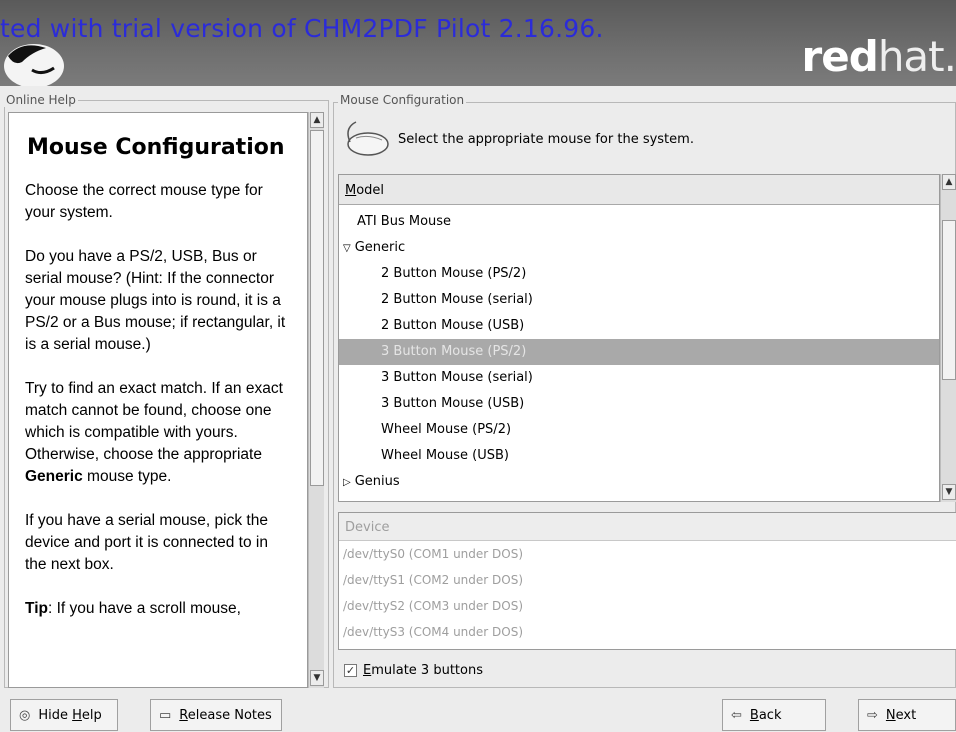 This screenshot has width=956, height=732. Describe the element at coordinates (350, 670) in the screenshot. I see `checkbox-checked-icon: ✓` at that location.